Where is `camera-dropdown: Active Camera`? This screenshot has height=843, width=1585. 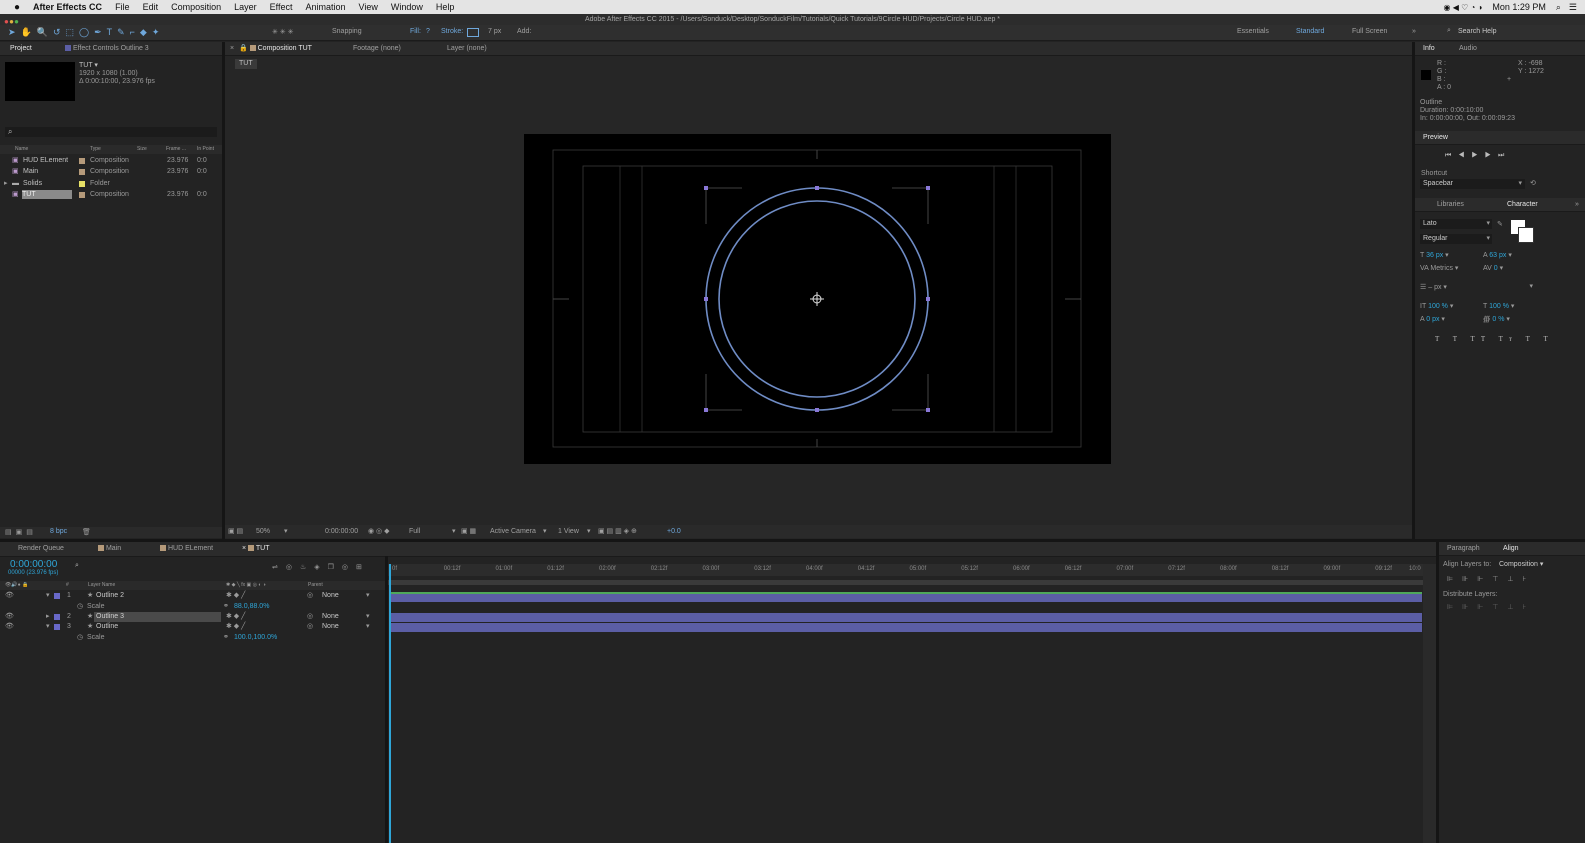
camera-dropdown: Active Camera is located at coordinates (513, 531).